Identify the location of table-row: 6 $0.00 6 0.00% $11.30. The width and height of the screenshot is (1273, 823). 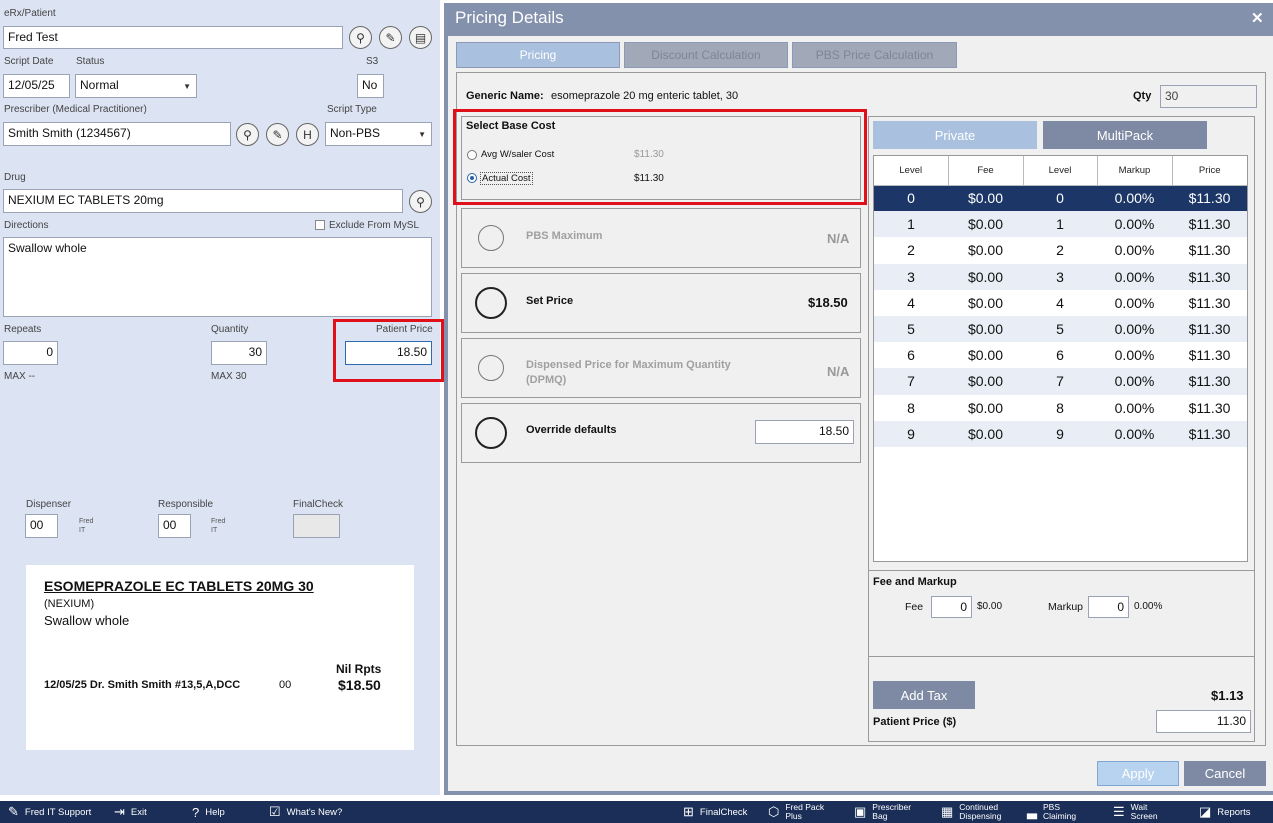
(1060, 355).